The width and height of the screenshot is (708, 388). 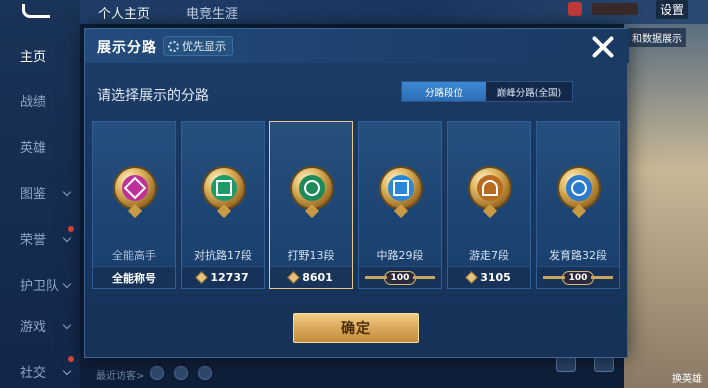 I want to click on lane-card-farm: 发育路32段 100, so click(x=578, y=205).